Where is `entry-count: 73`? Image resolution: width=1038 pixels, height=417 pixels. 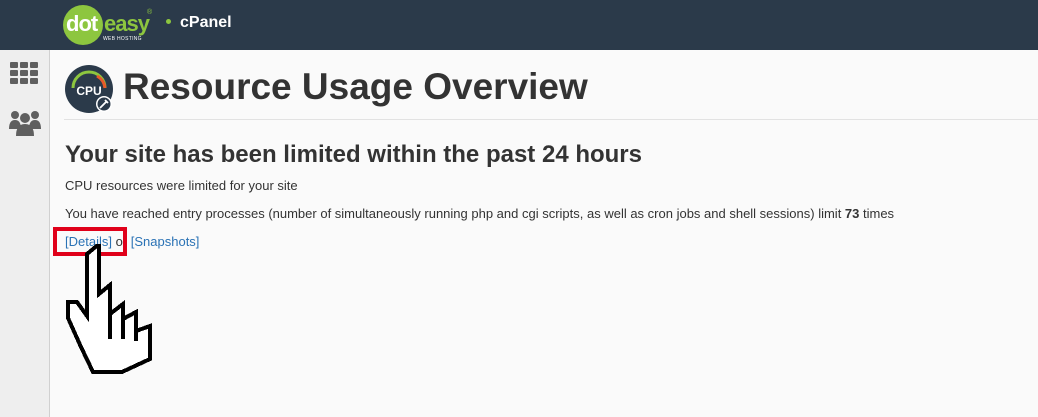 entry-count: 73 is located at coordinates (852, 213).